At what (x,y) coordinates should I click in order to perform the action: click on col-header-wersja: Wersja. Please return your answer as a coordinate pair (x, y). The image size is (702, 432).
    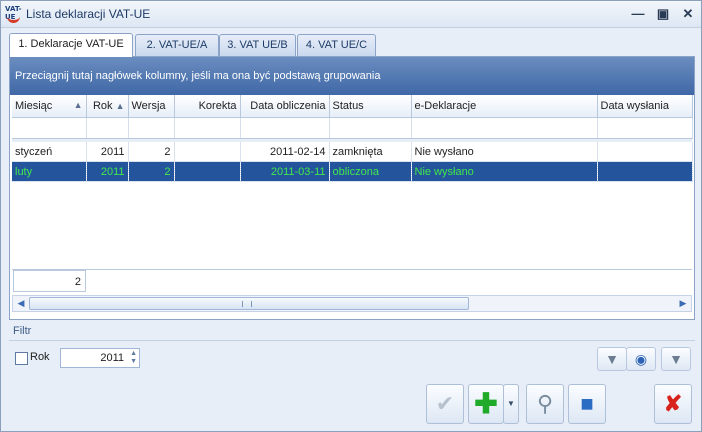
    Looking at the image, I should click on (151, 106).